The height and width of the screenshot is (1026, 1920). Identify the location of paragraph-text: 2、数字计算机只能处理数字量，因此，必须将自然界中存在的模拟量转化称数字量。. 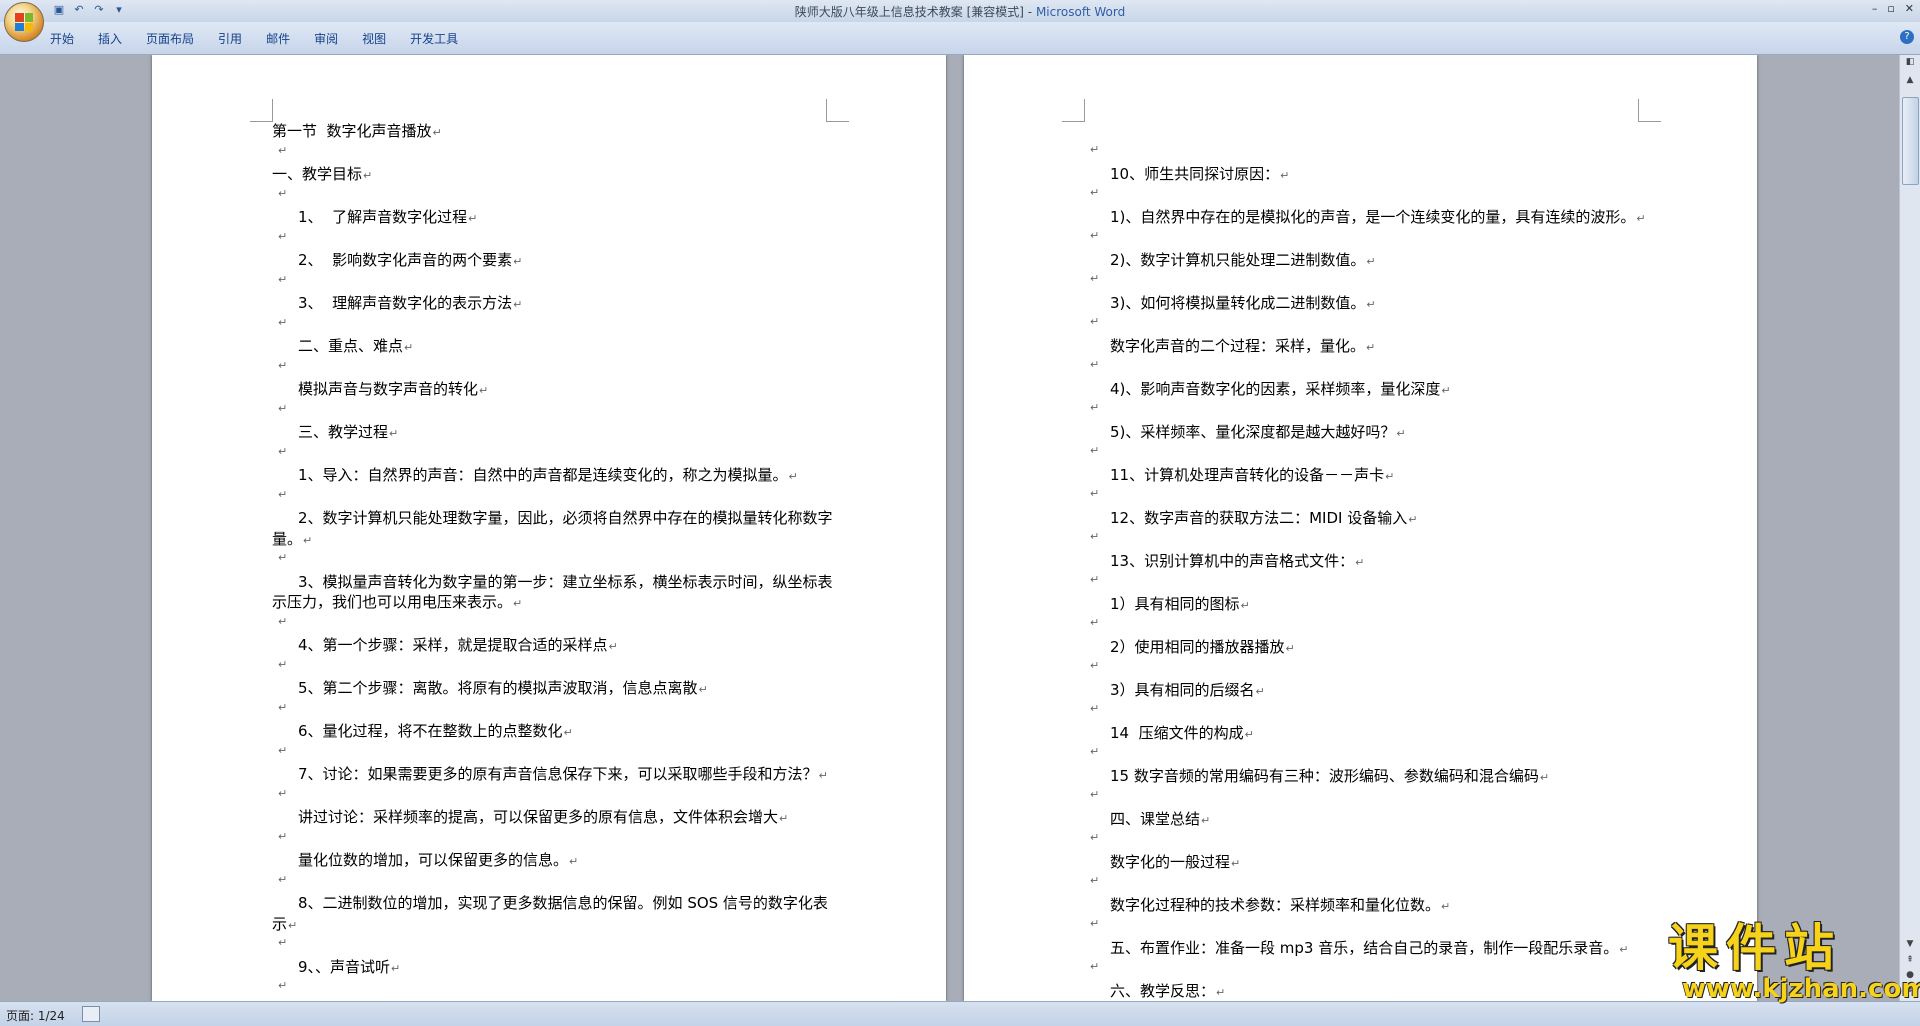
(552, 528).